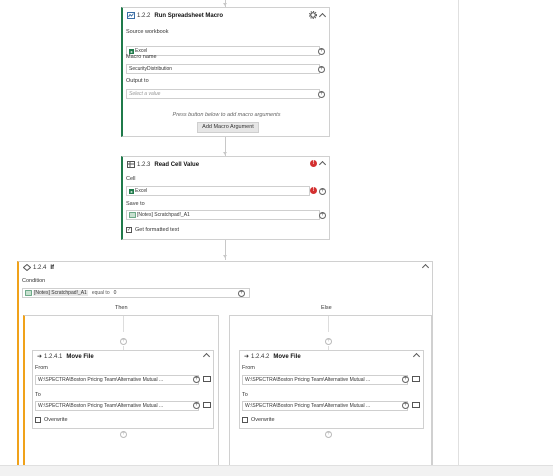 The width and height of the screenshot is (553, 476). What do you see at coordinates (144, 164) in the screenshot?
I see `step-number: 1.2.3` at bounding box center [144, 164].